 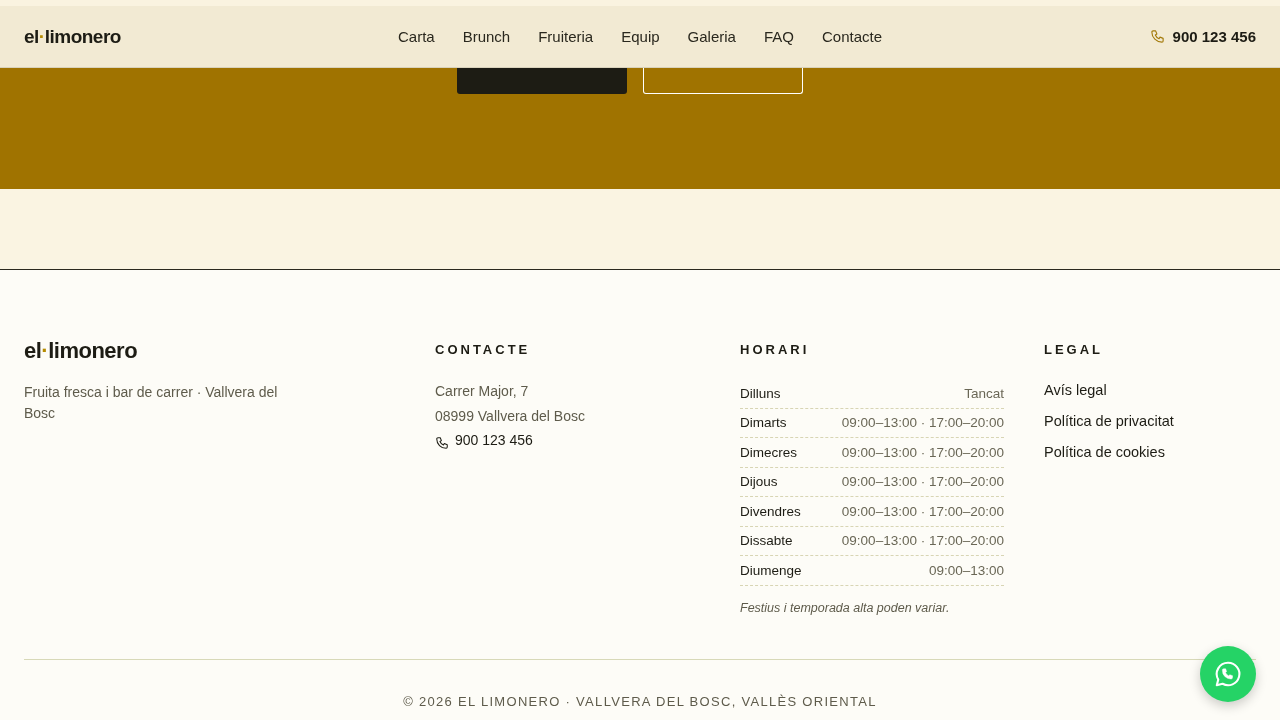 What do you see at coordinates (1074, 349) in the screenshot?
I see `column-heading: LEGAL` at bounding box center [1074, 349].